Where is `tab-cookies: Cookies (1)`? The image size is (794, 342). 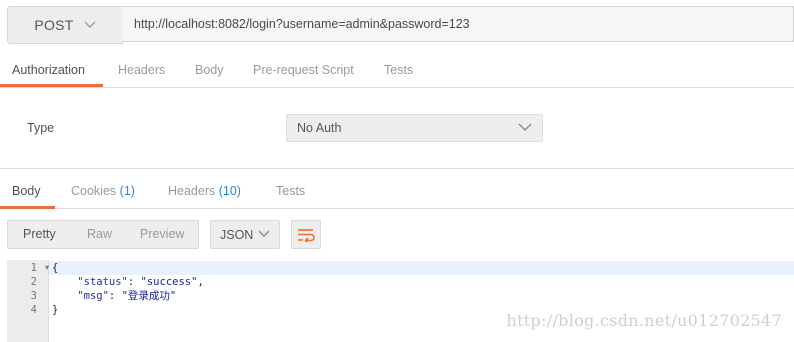
tab-cookies: Cookies (1) is located at coordinates (103, 192).